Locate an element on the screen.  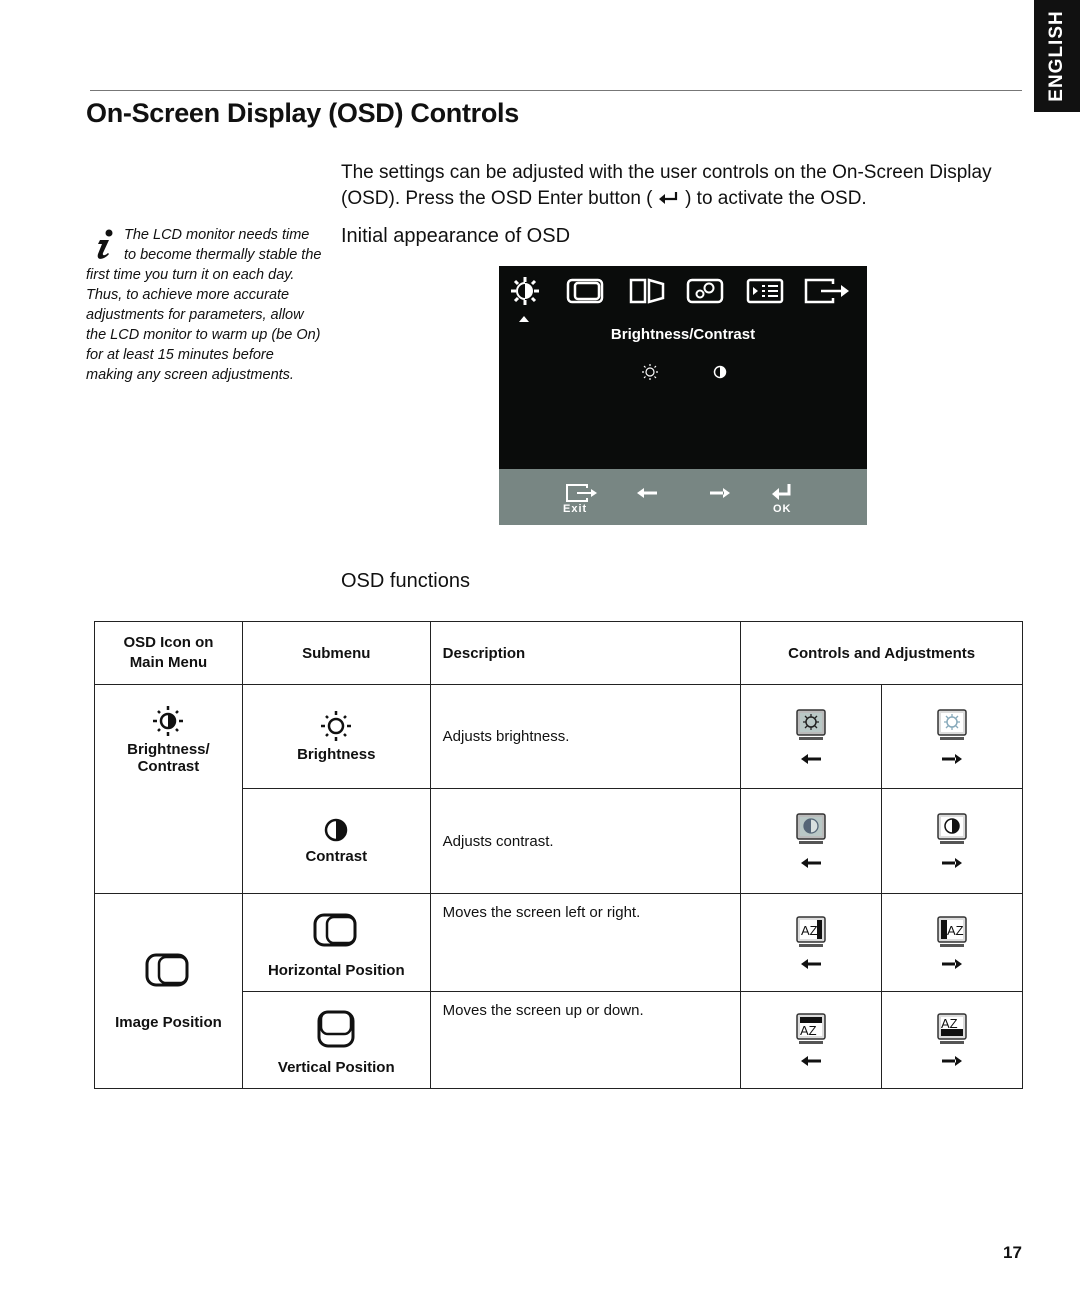
selection-caret is located at coordinates (524, 319).